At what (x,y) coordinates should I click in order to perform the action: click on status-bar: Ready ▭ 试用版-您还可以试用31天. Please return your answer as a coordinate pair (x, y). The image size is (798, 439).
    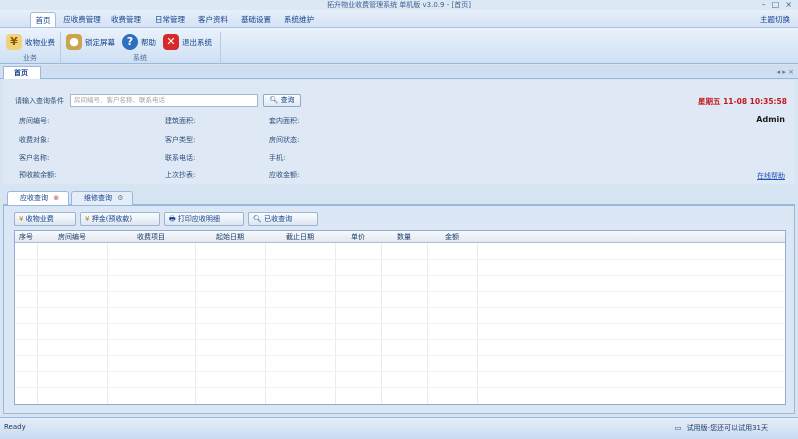
    Looking at the image, I should click on (399, 428).